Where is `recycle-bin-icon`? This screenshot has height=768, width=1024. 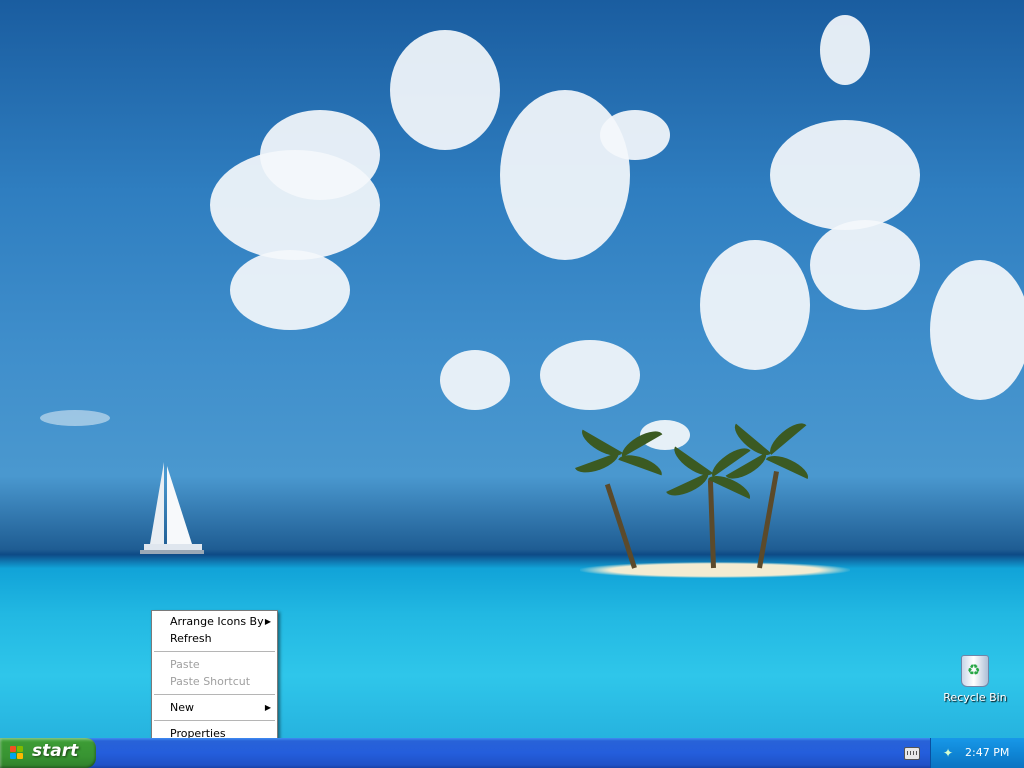
recycle-bin-icon is located at coordinates (975, 671).